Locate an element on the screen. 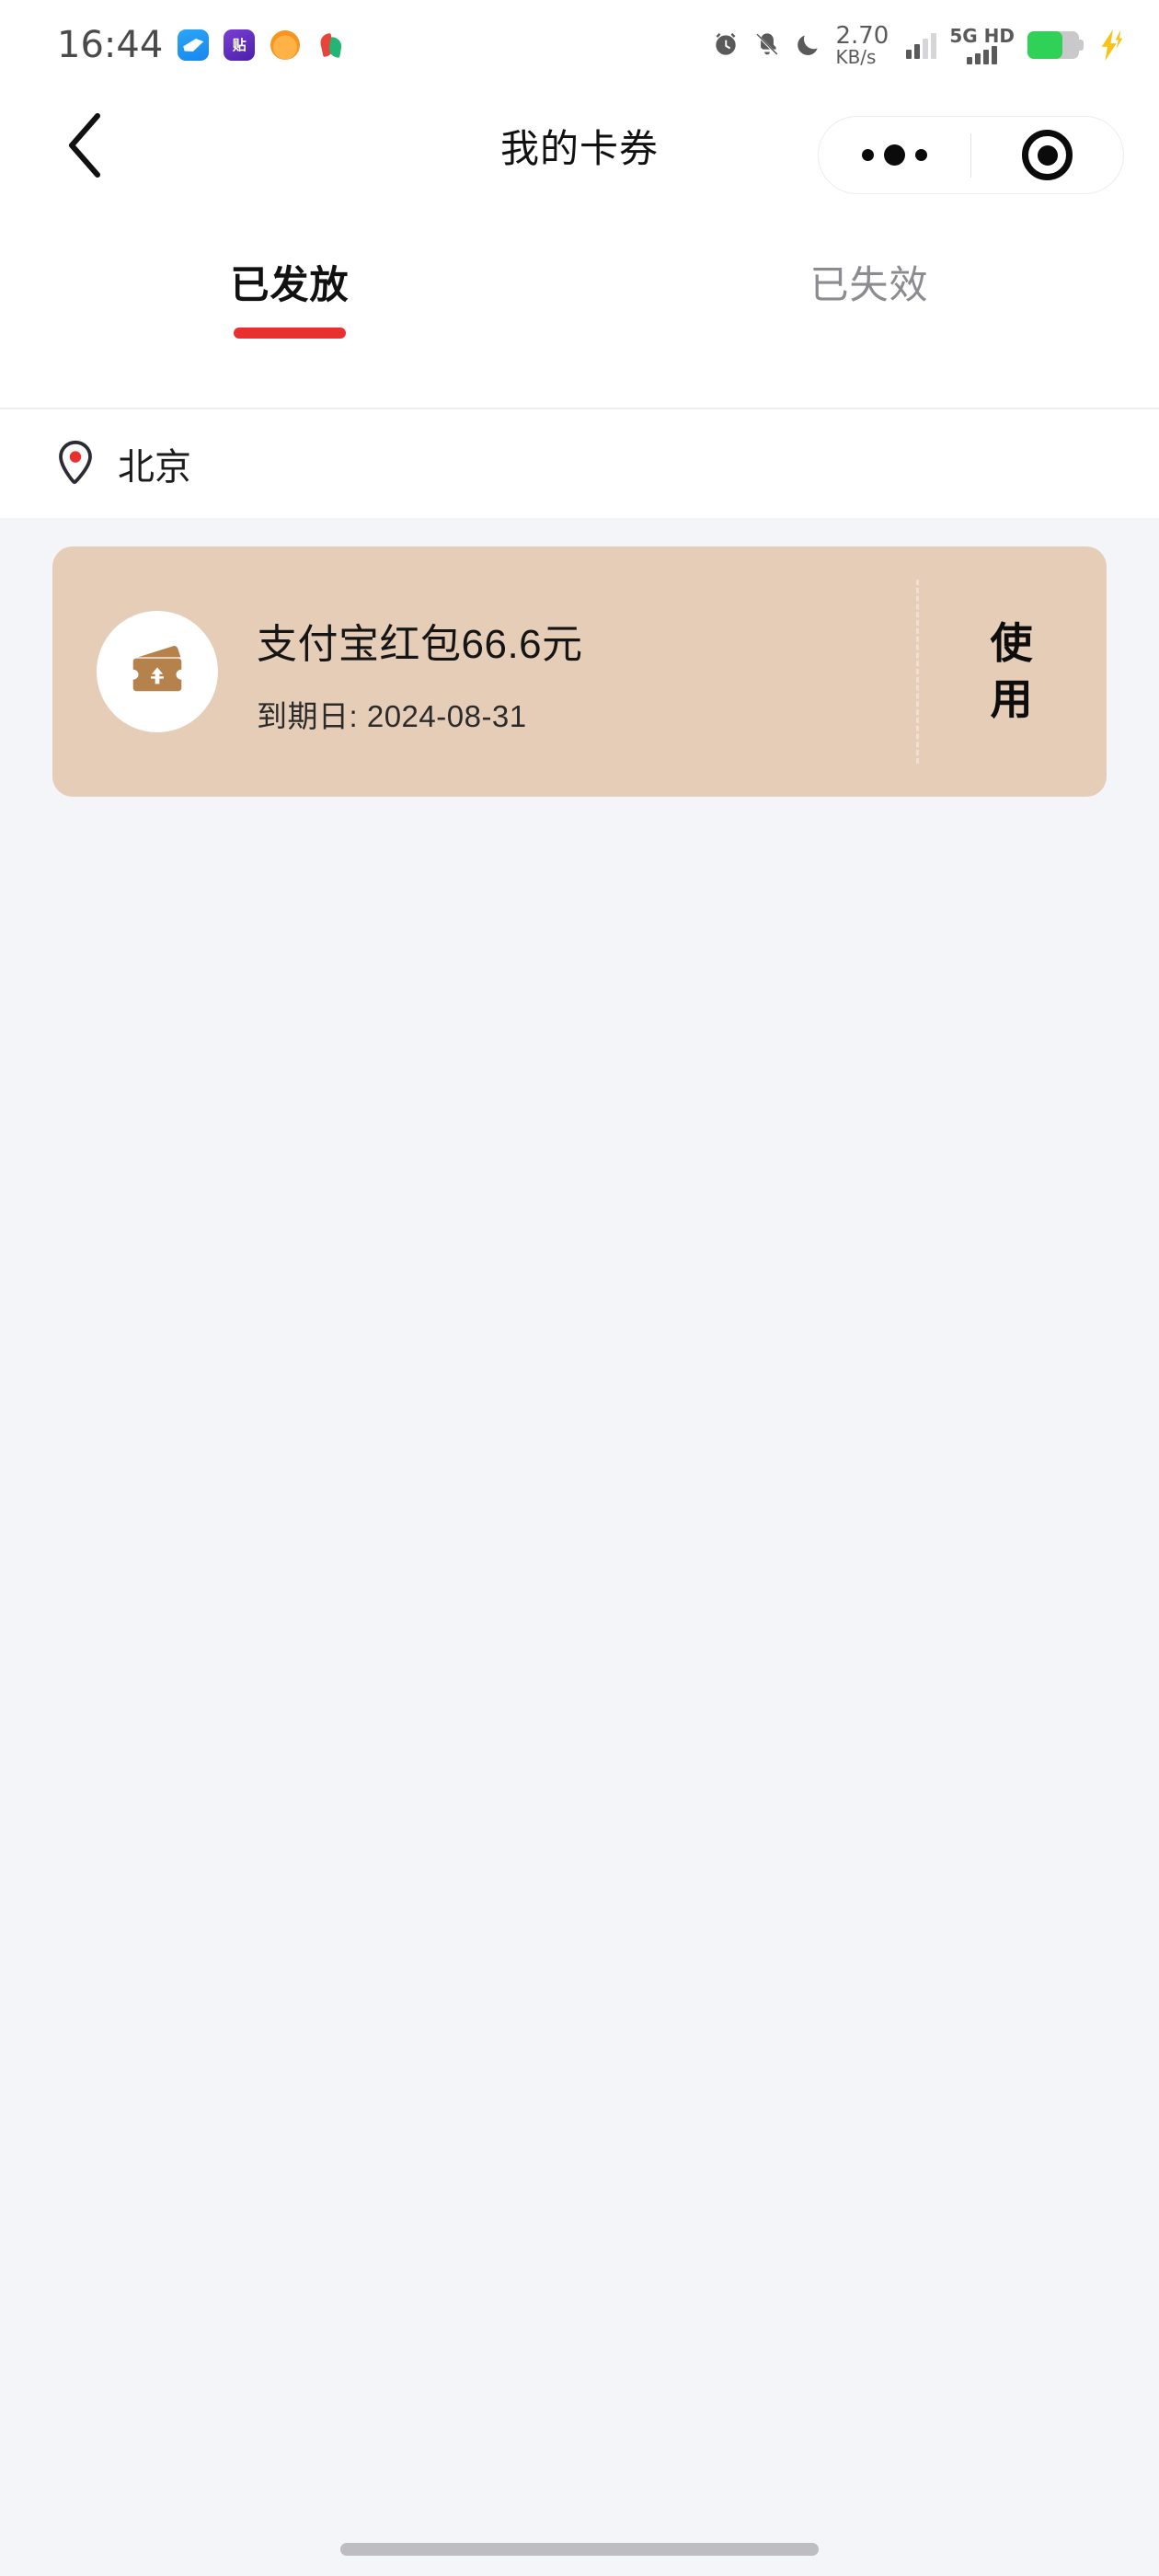  status-bar-right: 2.70 KB/s 5G HD is located at coordinates (917, 45).